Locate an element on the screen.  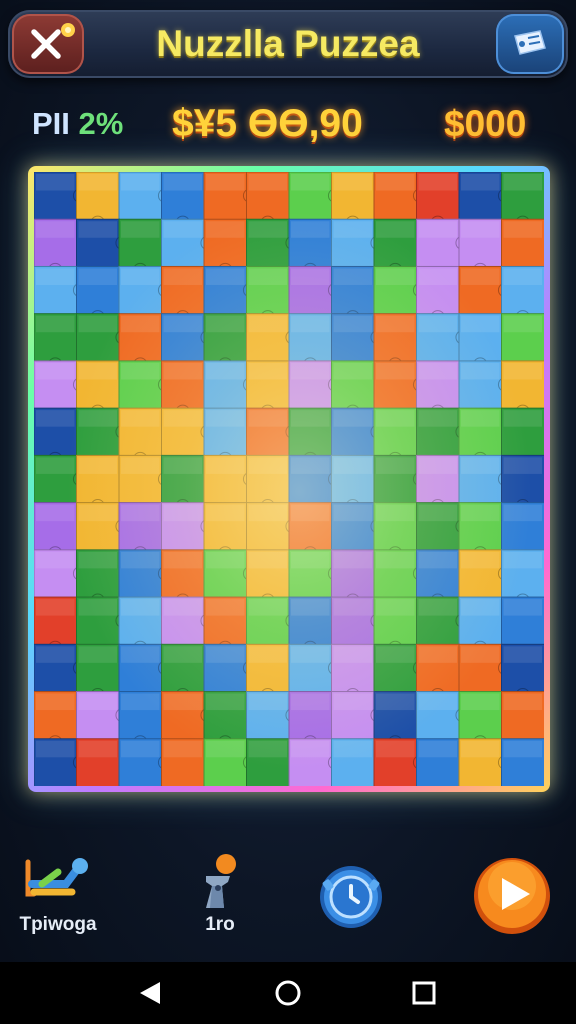
ticket-button is located at coordinates (530, 44).